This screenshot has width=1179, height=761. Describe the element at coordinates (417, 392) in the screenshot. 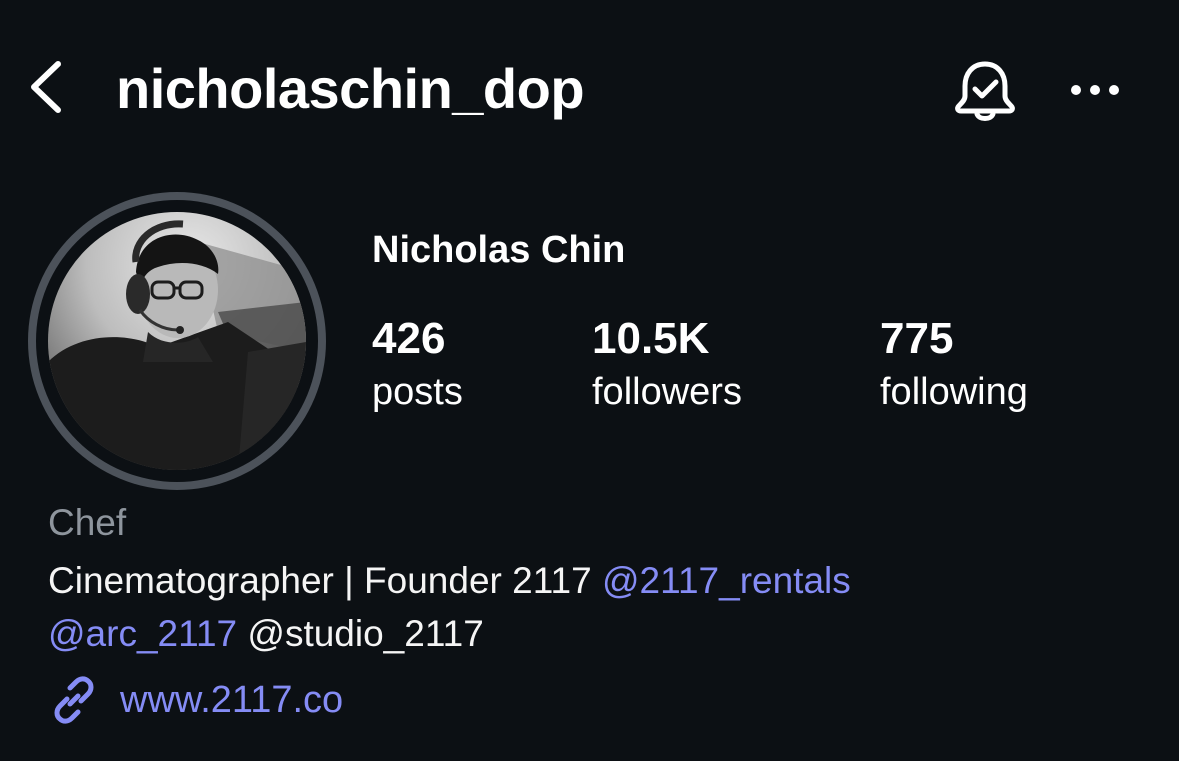

I see `stat-posts-label: posts` at that location.